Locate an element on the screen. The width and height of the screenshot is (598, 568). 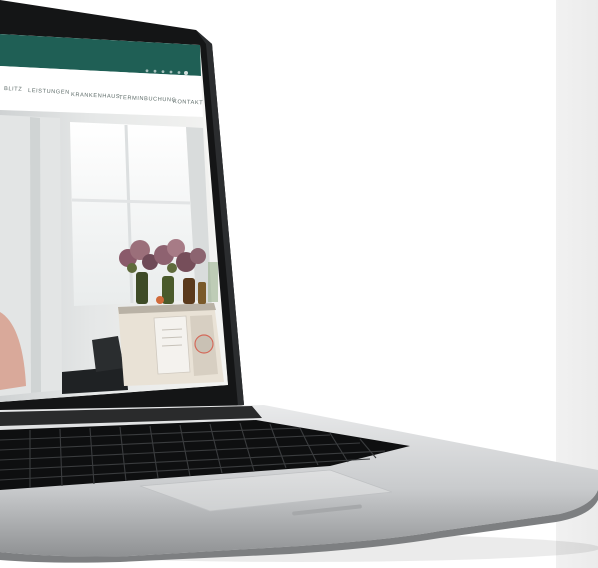
nav-item-blitz: BLITZ is located at coordinates (13, 89).